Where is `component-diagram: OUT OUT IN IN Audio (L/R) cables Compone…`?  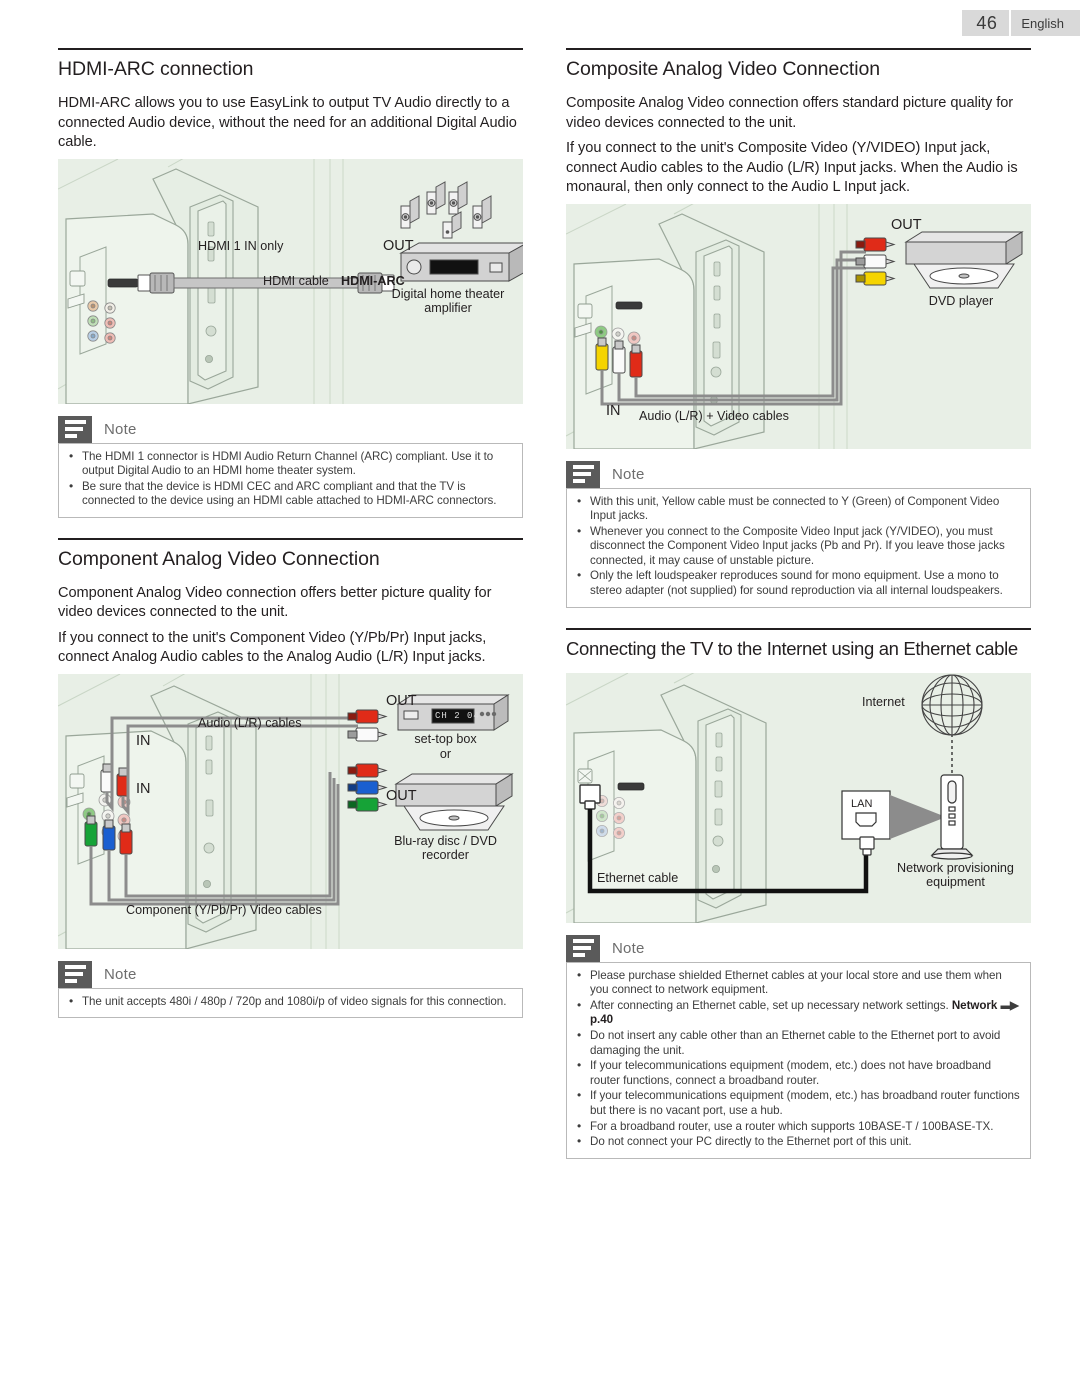
component-diagram: OUT OUT IN IN Audio (L/R) cables Compone… is located at coordinates (290, 811).